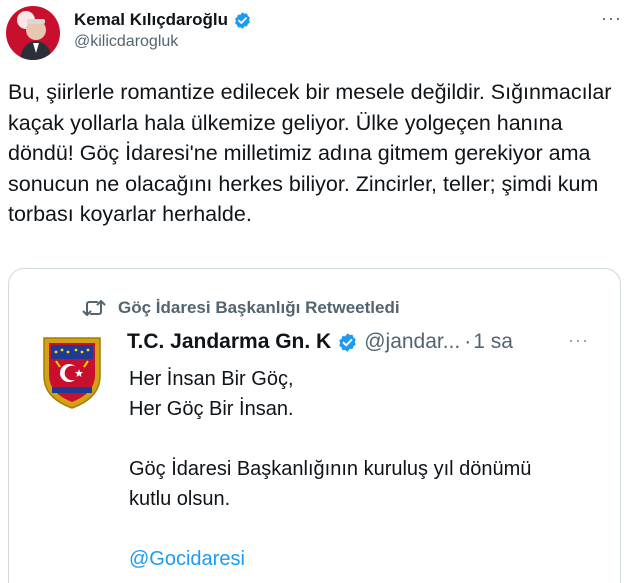  I want to click on author-name-row: Kemal Kılıçdaroğlu, so click(163, 20).